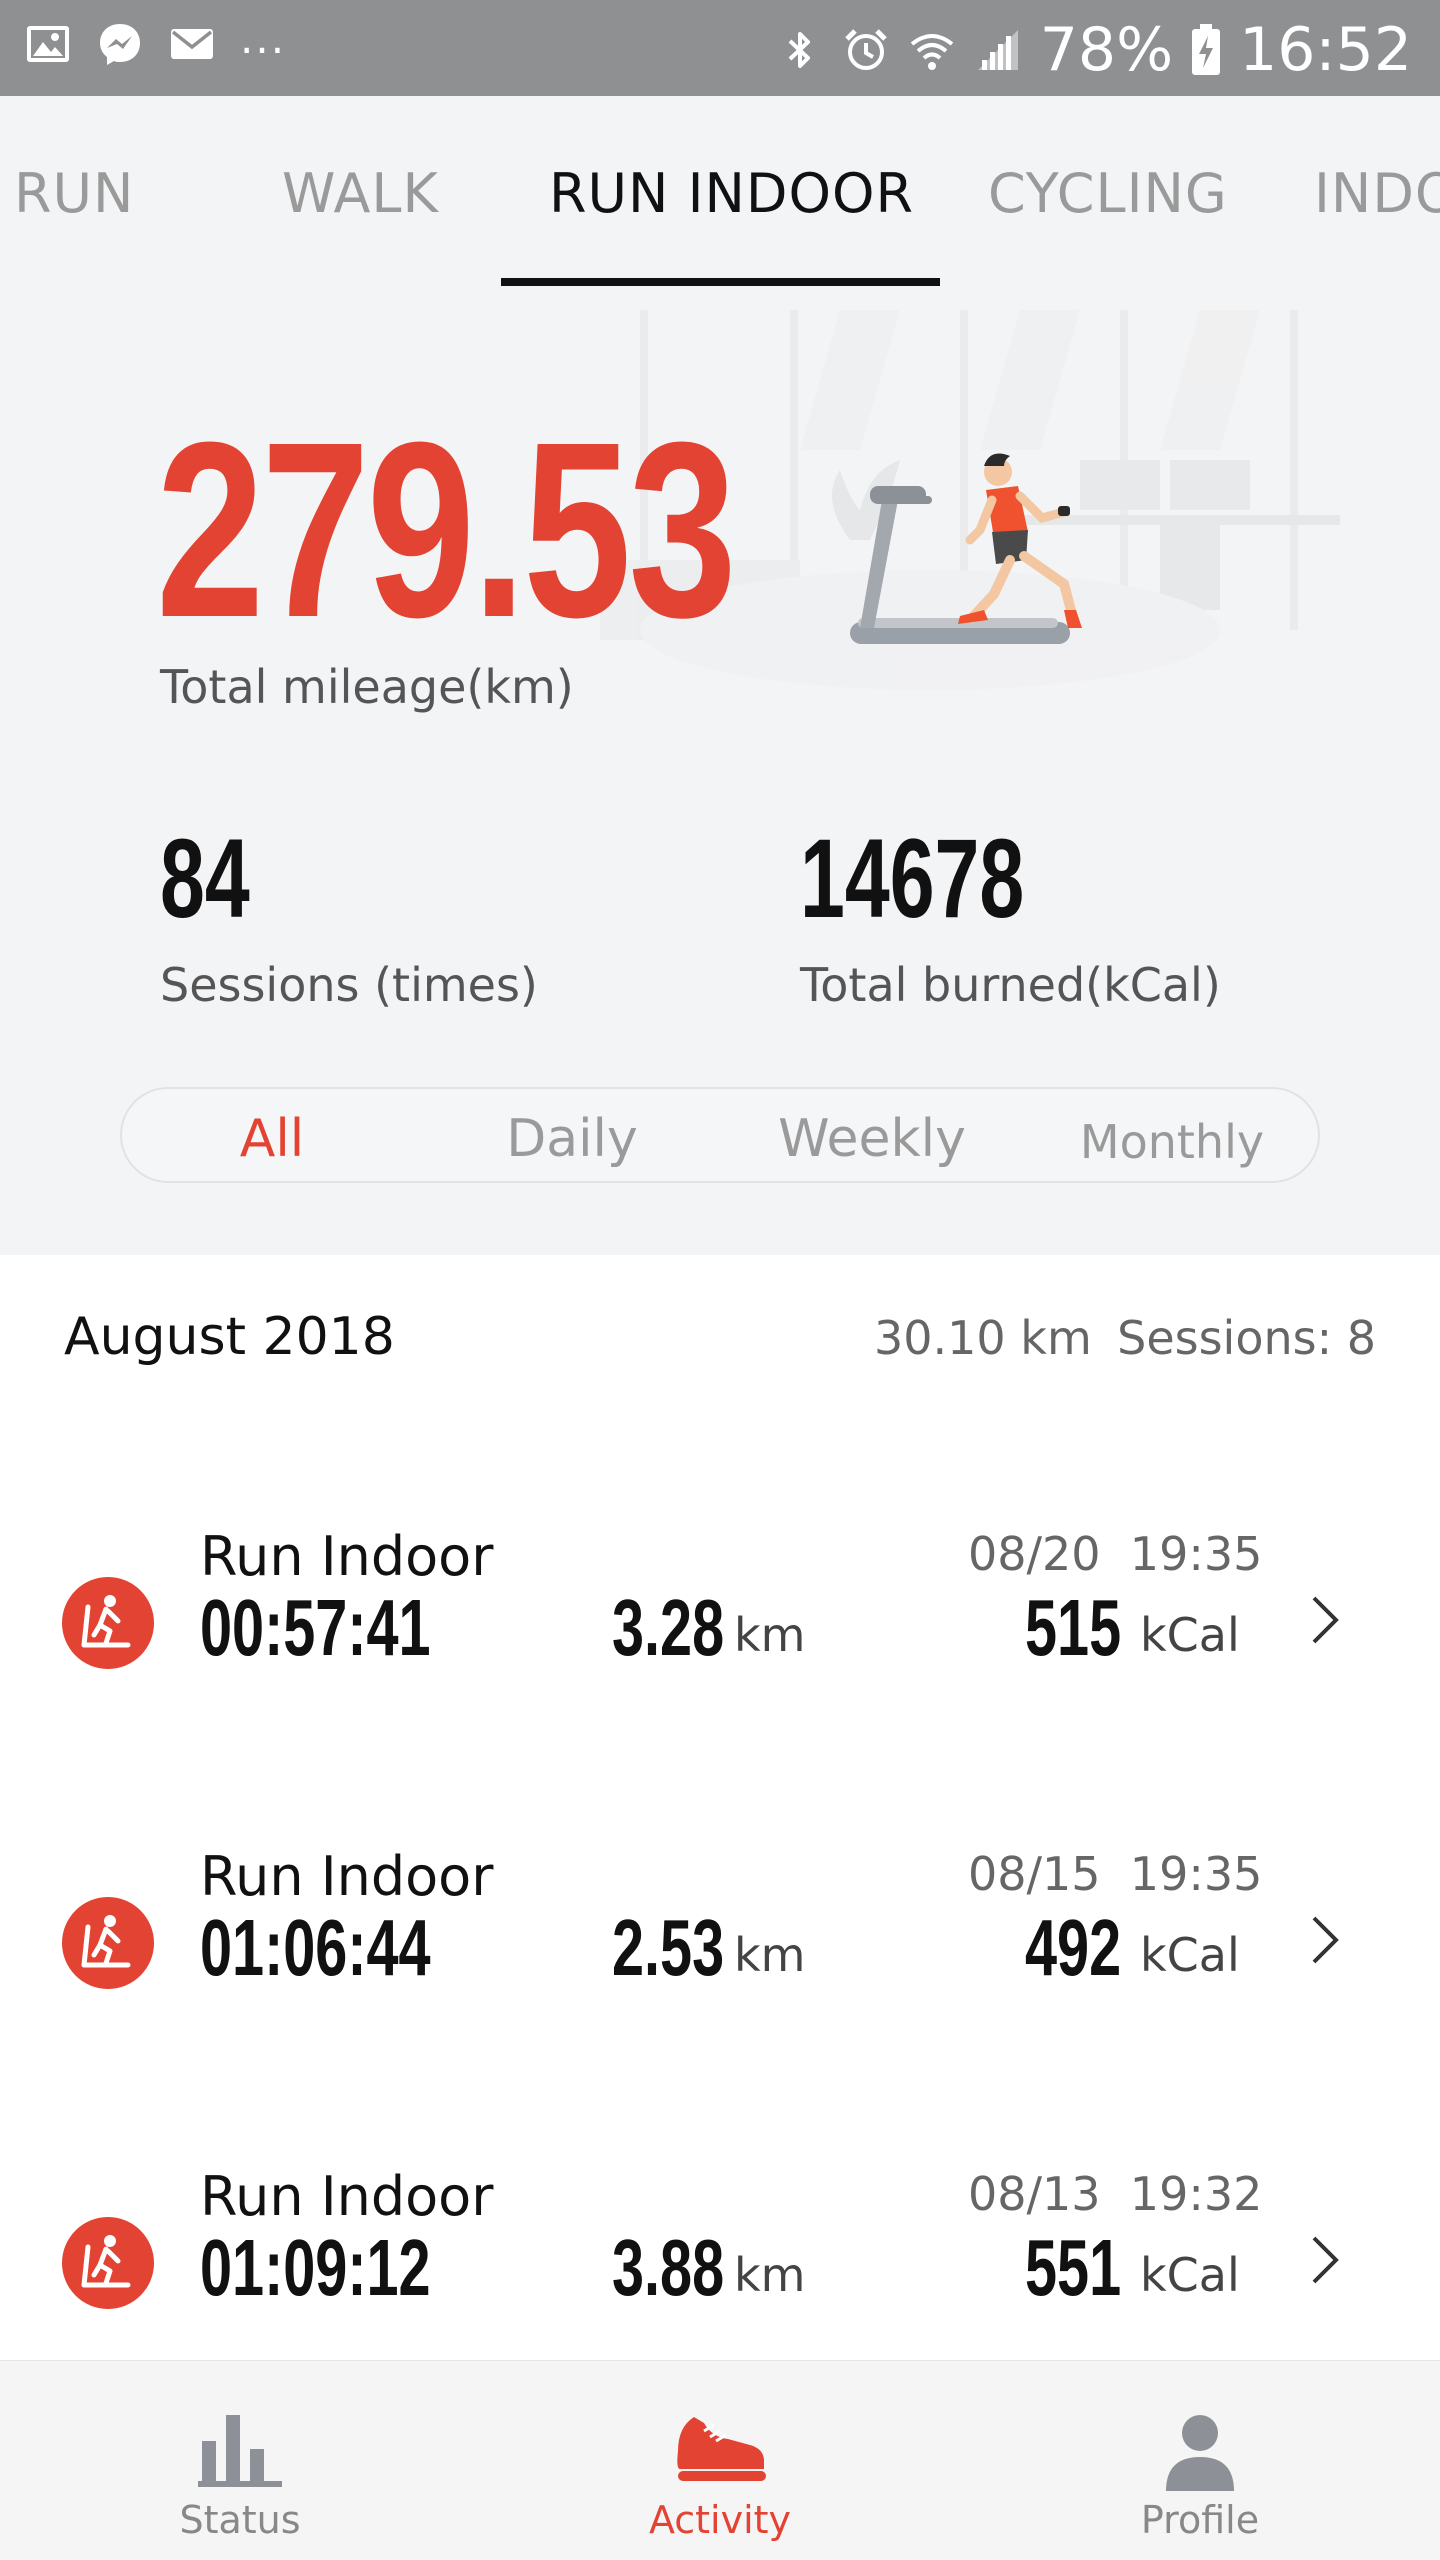 This screenshot has width=1440, height=2560. Describe the element at coordinates (360, 193) in the screenshot. I see `tab-walk: WALK` at that location.